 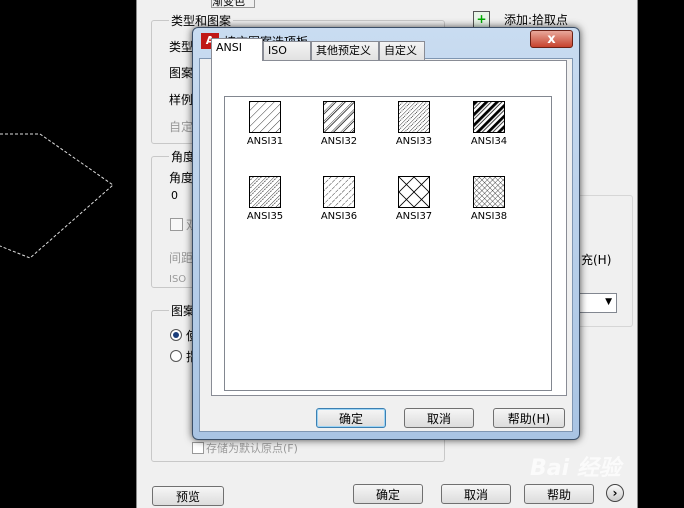 I want to click on close-button: x, so click(x=551, y=39).